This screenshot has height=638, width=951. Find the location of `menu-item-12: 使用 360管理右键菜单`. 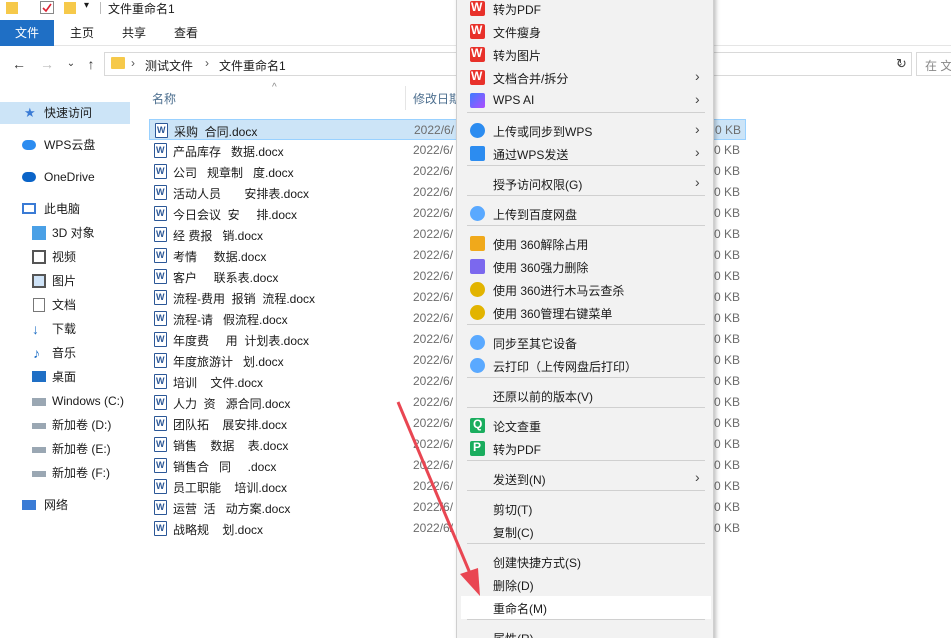

menu-item-12: 使用 360管理右键菜单 is located at coordinates (586, 312).